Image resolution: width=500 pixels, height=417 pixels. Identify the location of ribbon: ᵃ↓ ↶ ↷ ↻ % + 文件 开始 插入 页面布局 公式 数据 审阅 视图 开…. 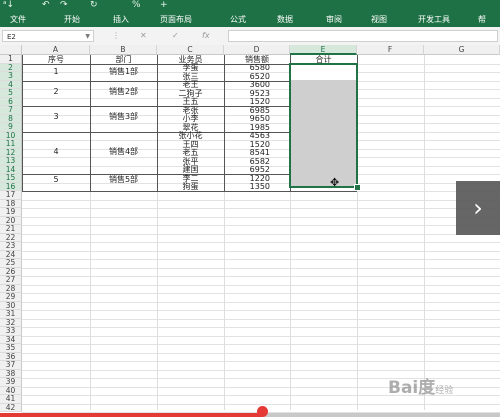
(250, 13).